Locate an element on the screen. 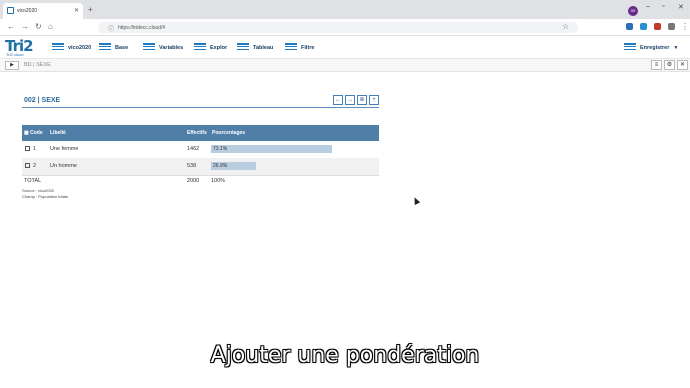 This screenshot has height=388, width=690. panel-toggle-button: ▶ is located at coordinates (12, 65).